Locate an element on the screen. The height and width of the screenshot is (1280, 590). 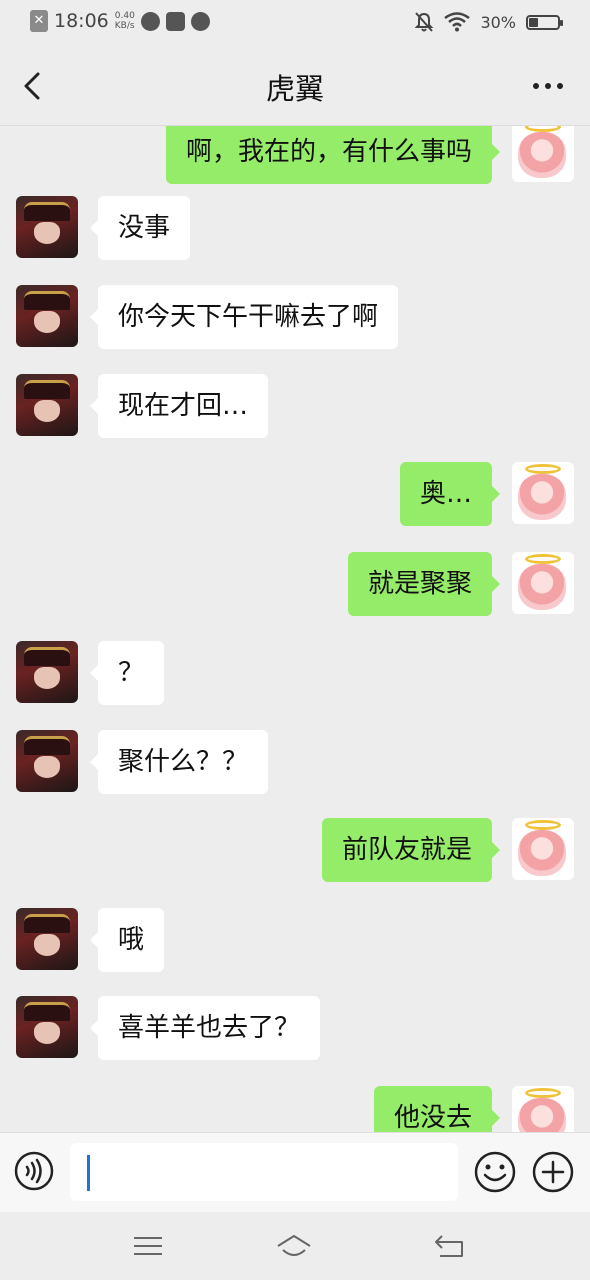
message-item: 前队友就是 is located at coordinates (447, 850).